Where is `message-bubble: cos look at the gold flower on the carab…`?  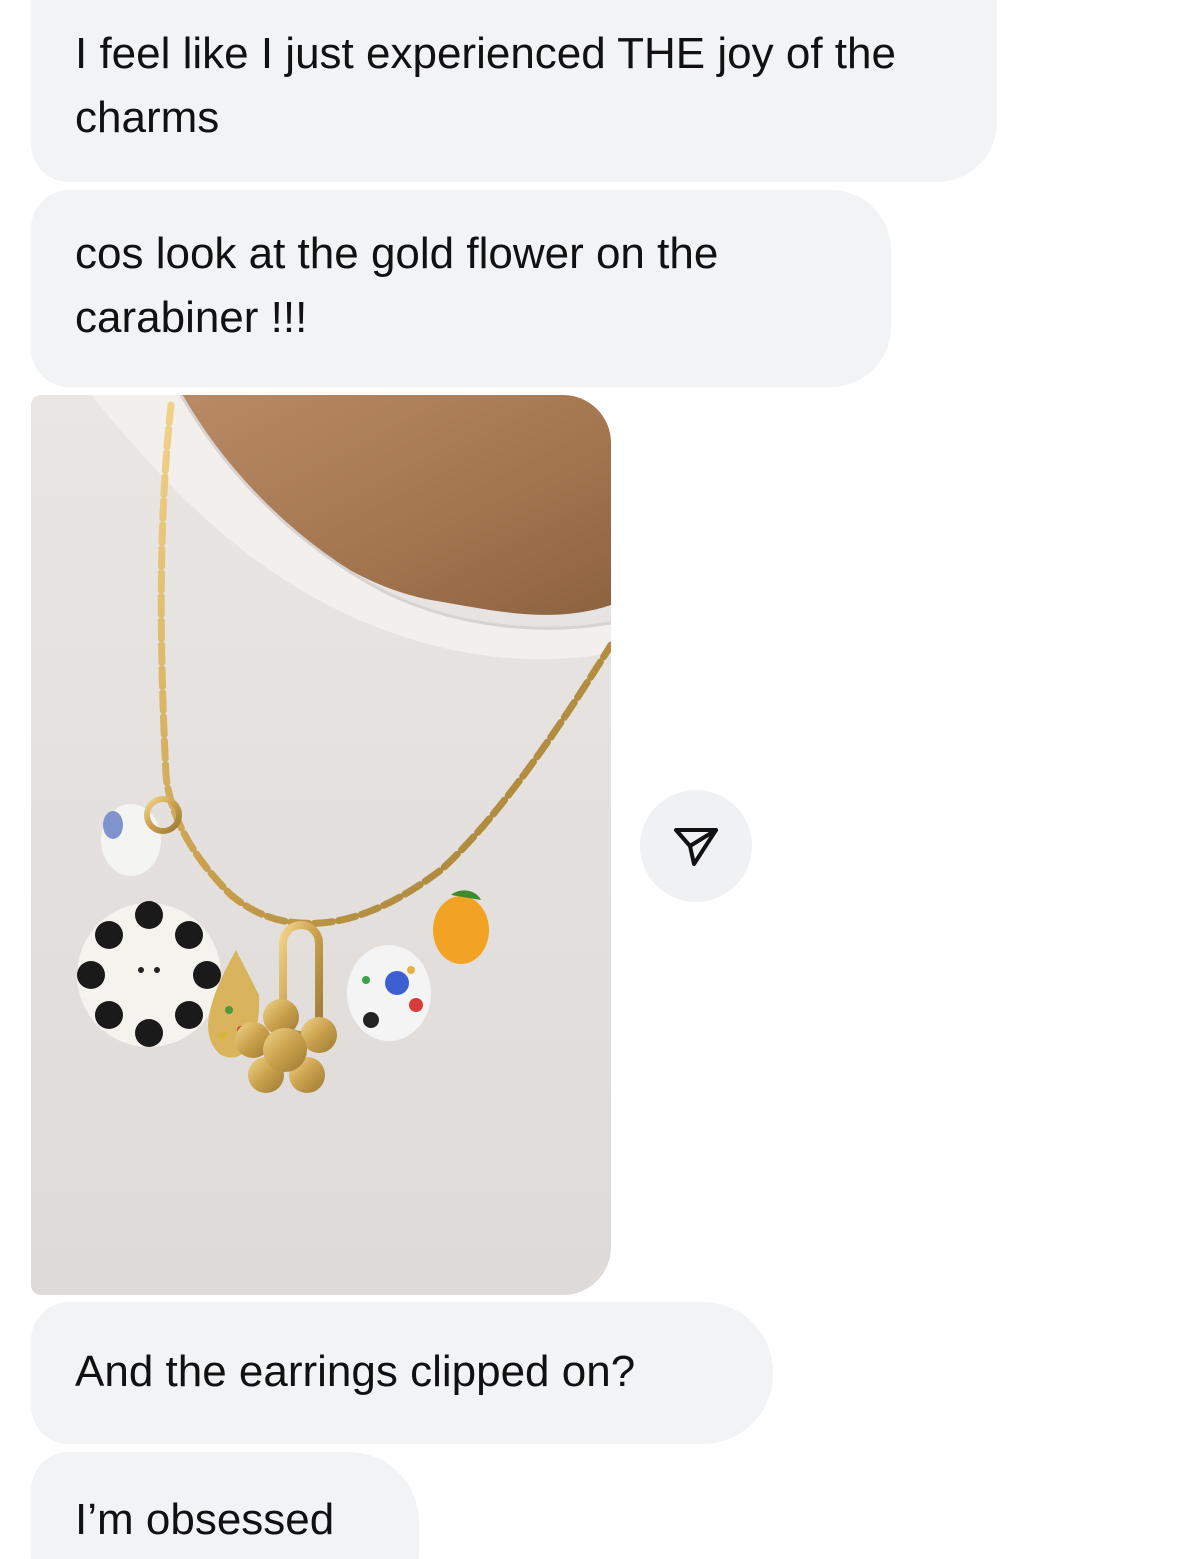 message-bubble: cos look at the gold flower on the carab… is located at coordinates (461, 288).